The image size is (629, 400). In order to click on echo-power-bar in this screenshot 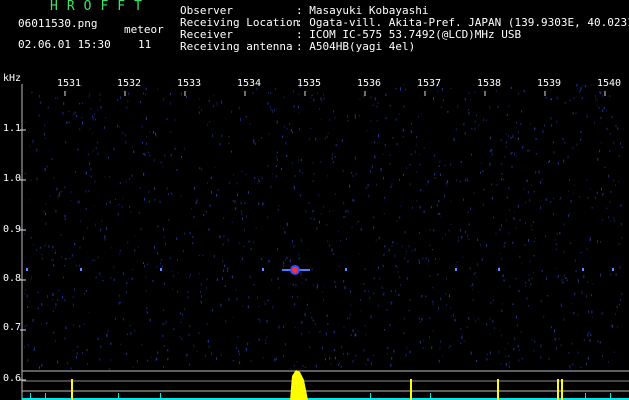, I will do `click(72, 389)`.